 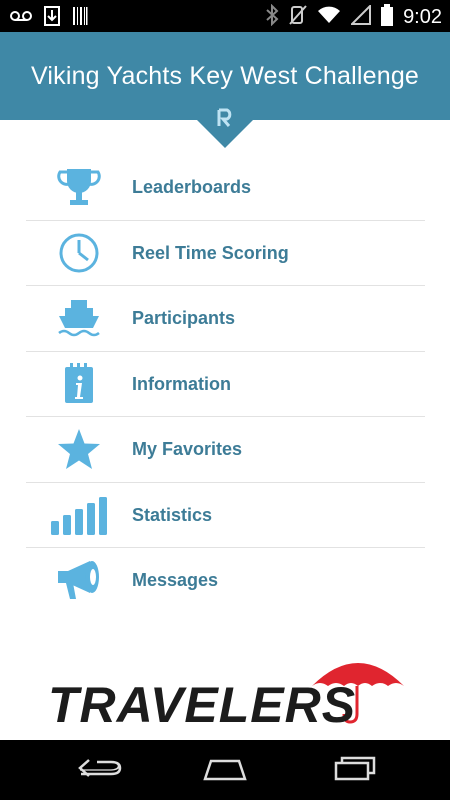 I want to click on page-title: Viking Yachts Key West Challenge, so click(x=225, y=76).